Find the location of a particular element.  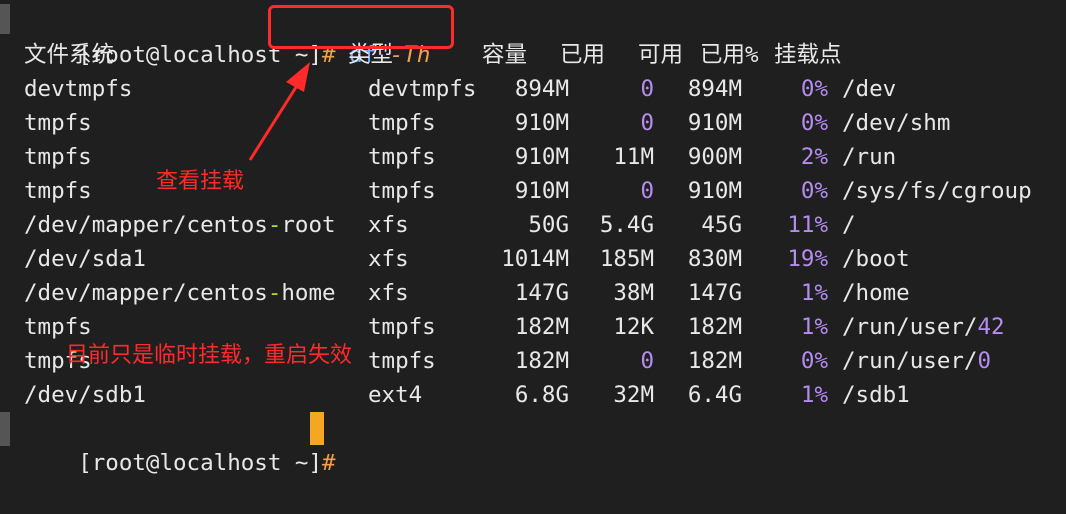

annotation-temporary-mount: 目前只是临时挂载，重启失效 is located at coordinates (209, 355).